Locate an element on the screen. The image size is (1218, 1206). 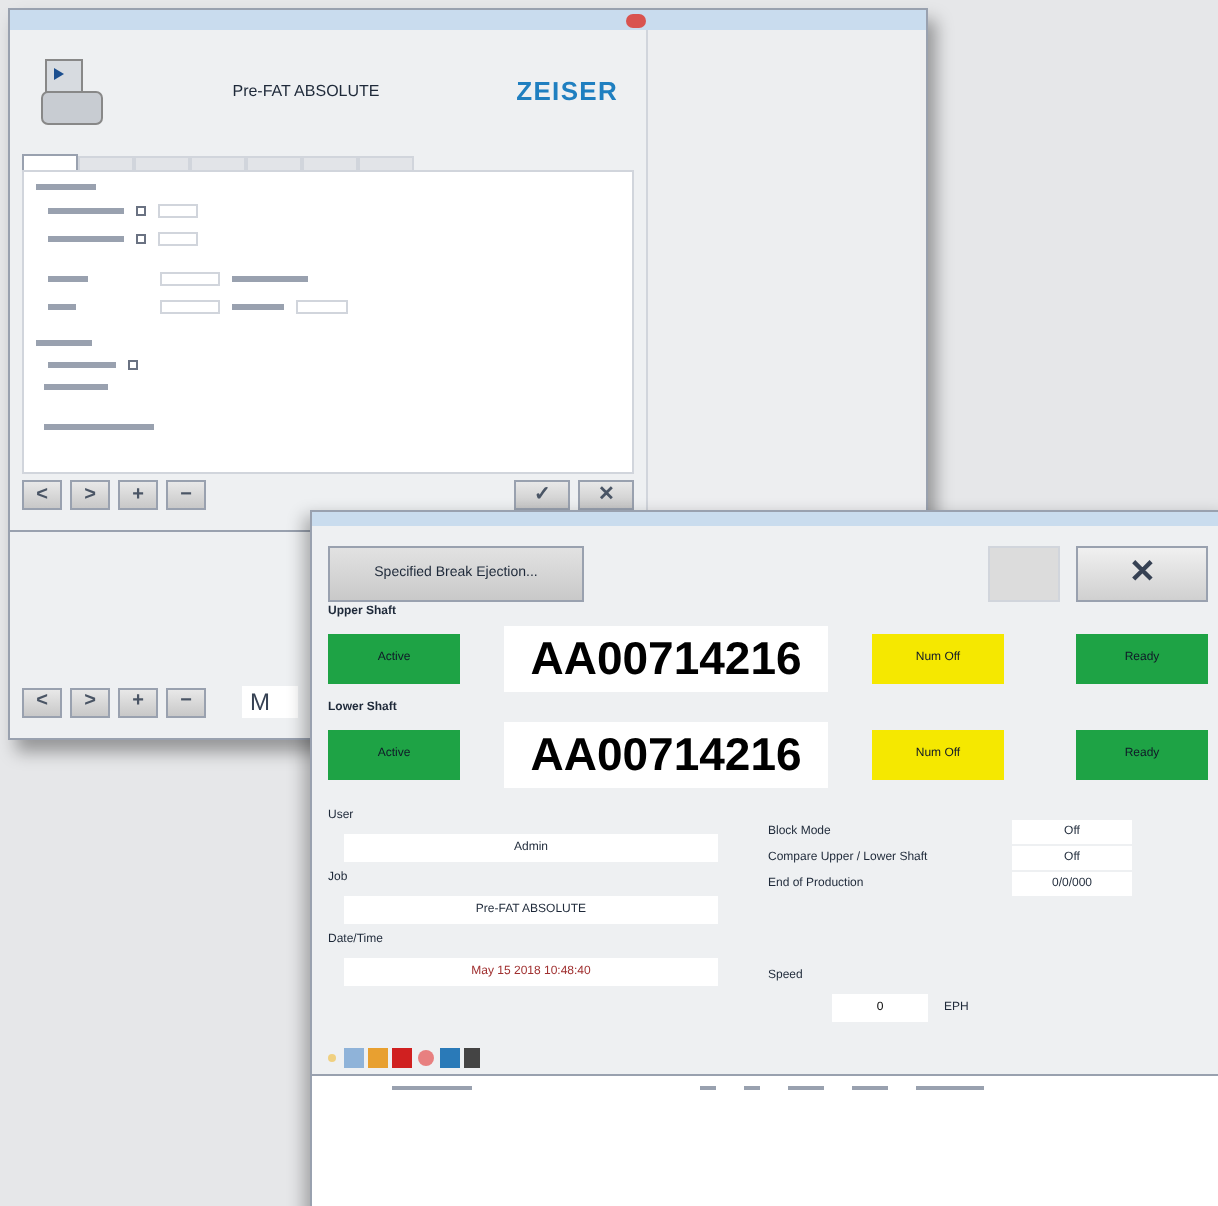
close-button: ✕ is located at coordinates (1142, 574).